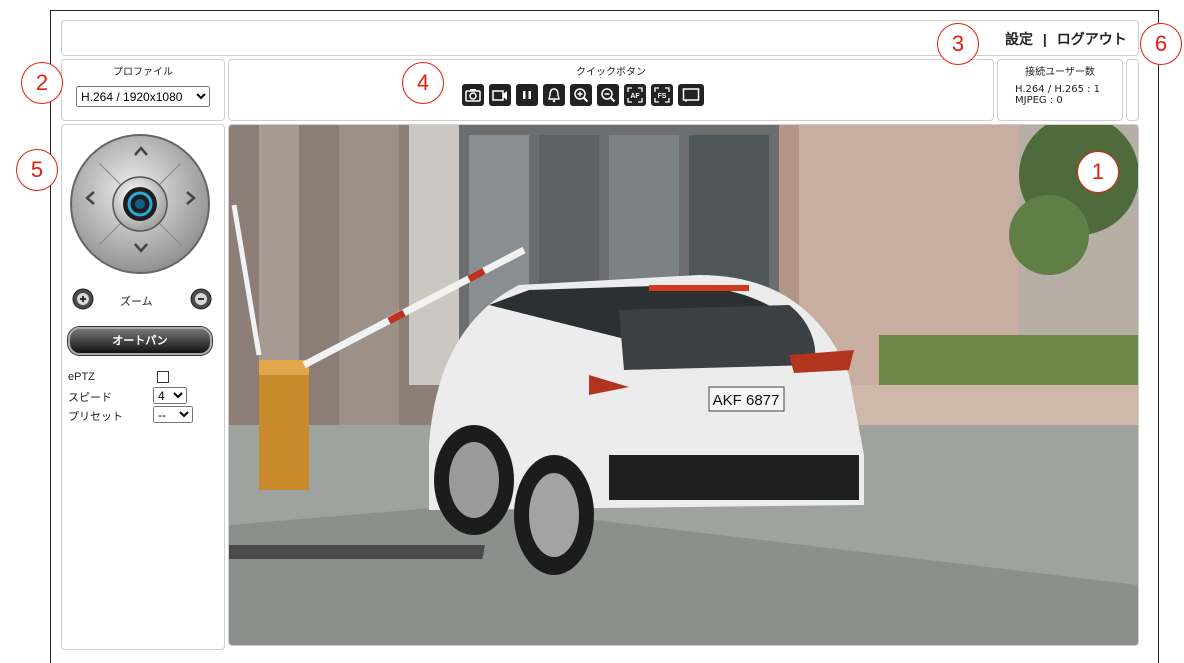 The height and width of the screenshot is (663, 1184). Describe the element at coordinates (1039, 100) in the screenshot. I see `connections-mjpeg: MJPEG : 0` at that location.